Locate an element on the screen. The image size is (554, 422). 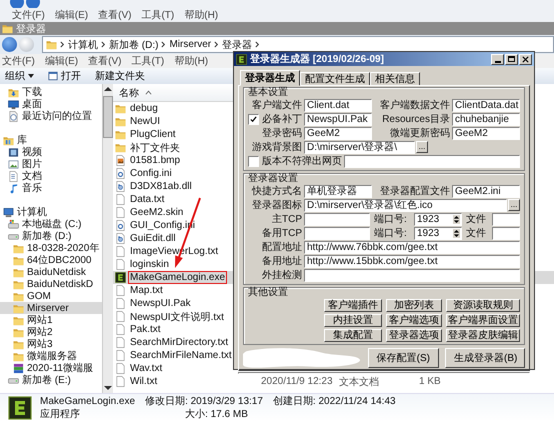
file-name: loginskin is located at coordinates (149, 264).